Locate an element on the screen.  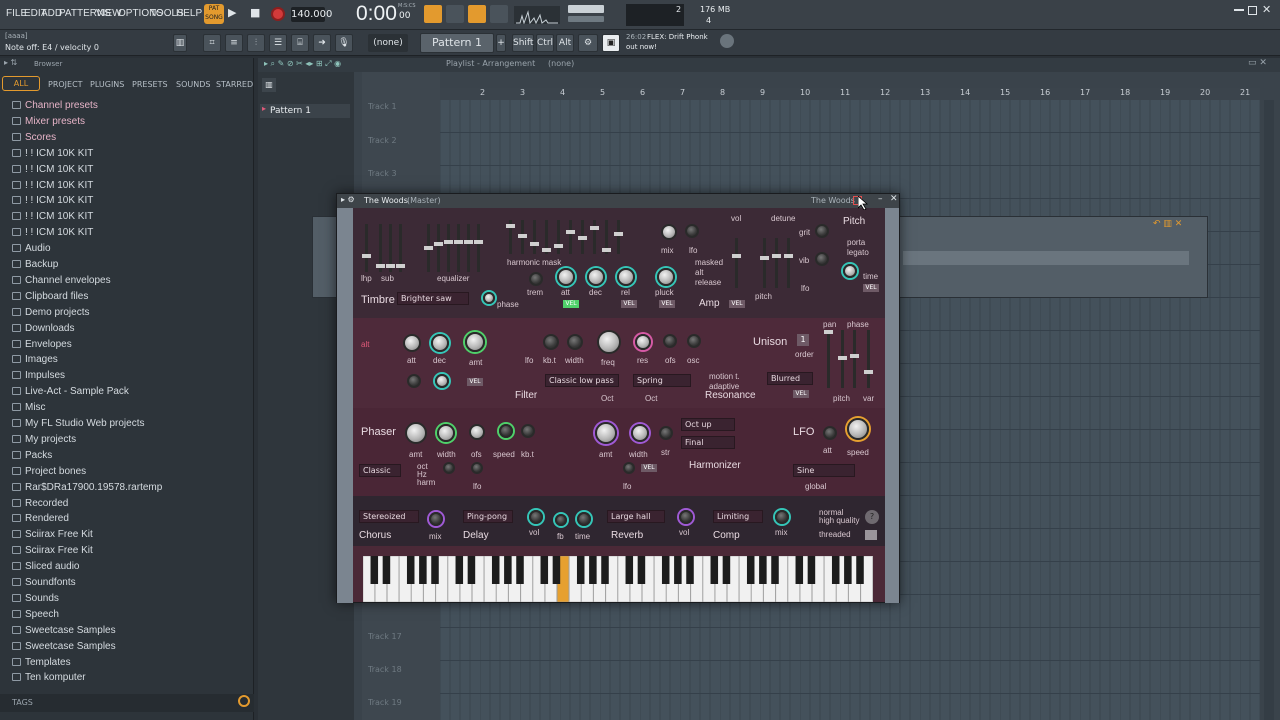
legato-label: legato is located at coordinates (858, 252).